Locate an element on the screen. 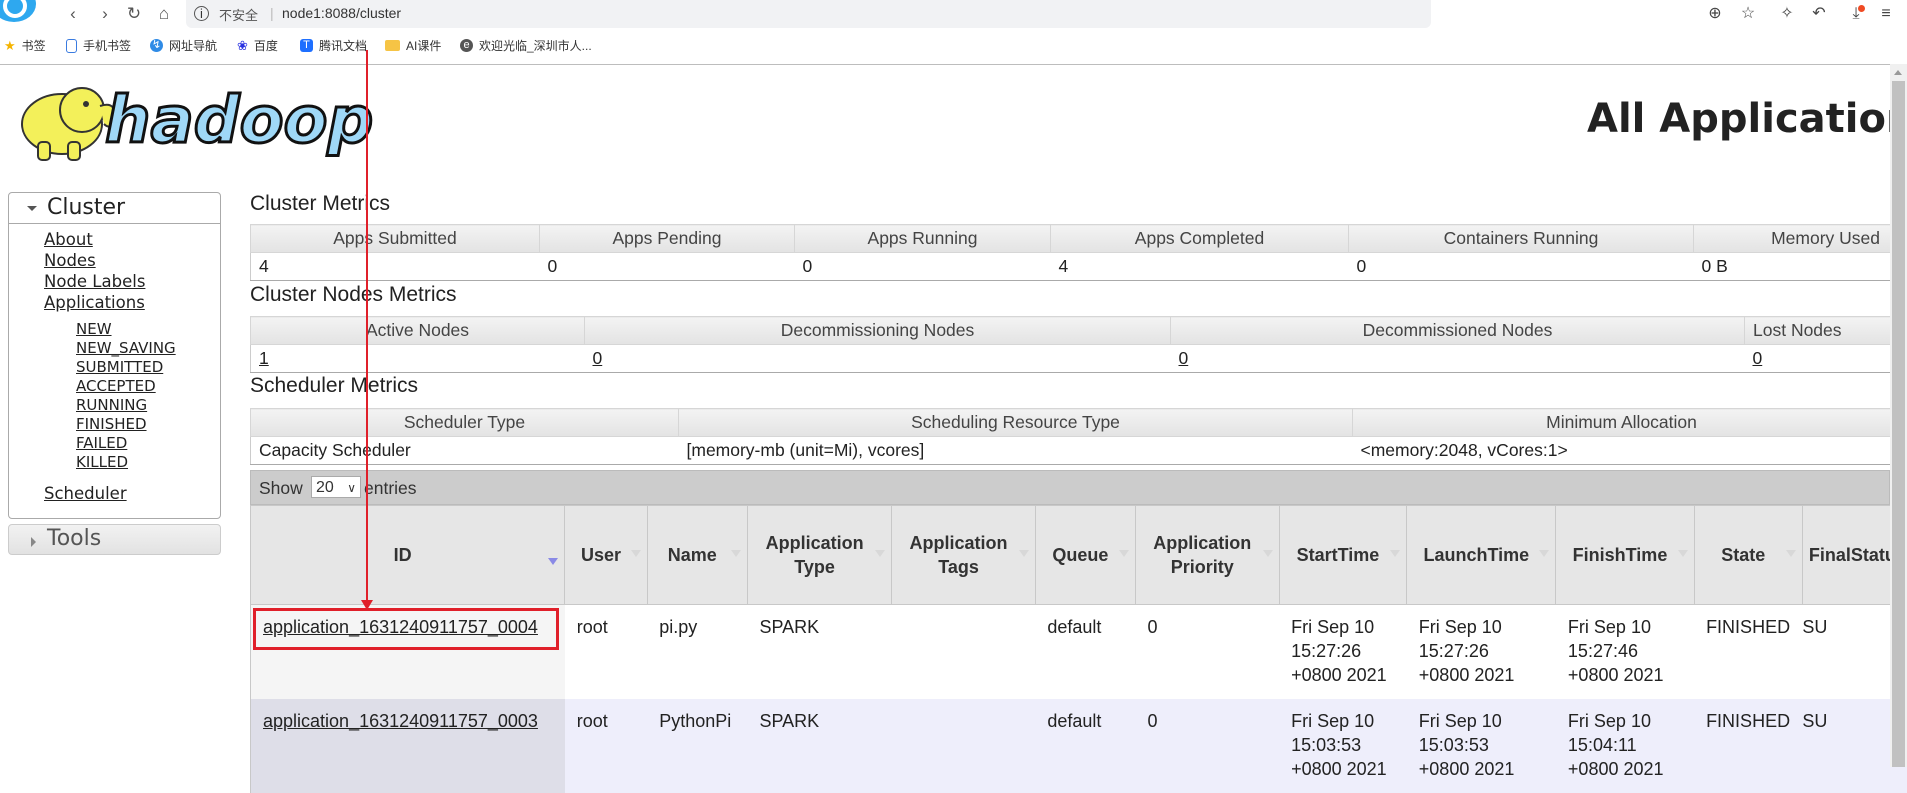  column-header-starttime: StartTime is located at coordinates (1343, 555).